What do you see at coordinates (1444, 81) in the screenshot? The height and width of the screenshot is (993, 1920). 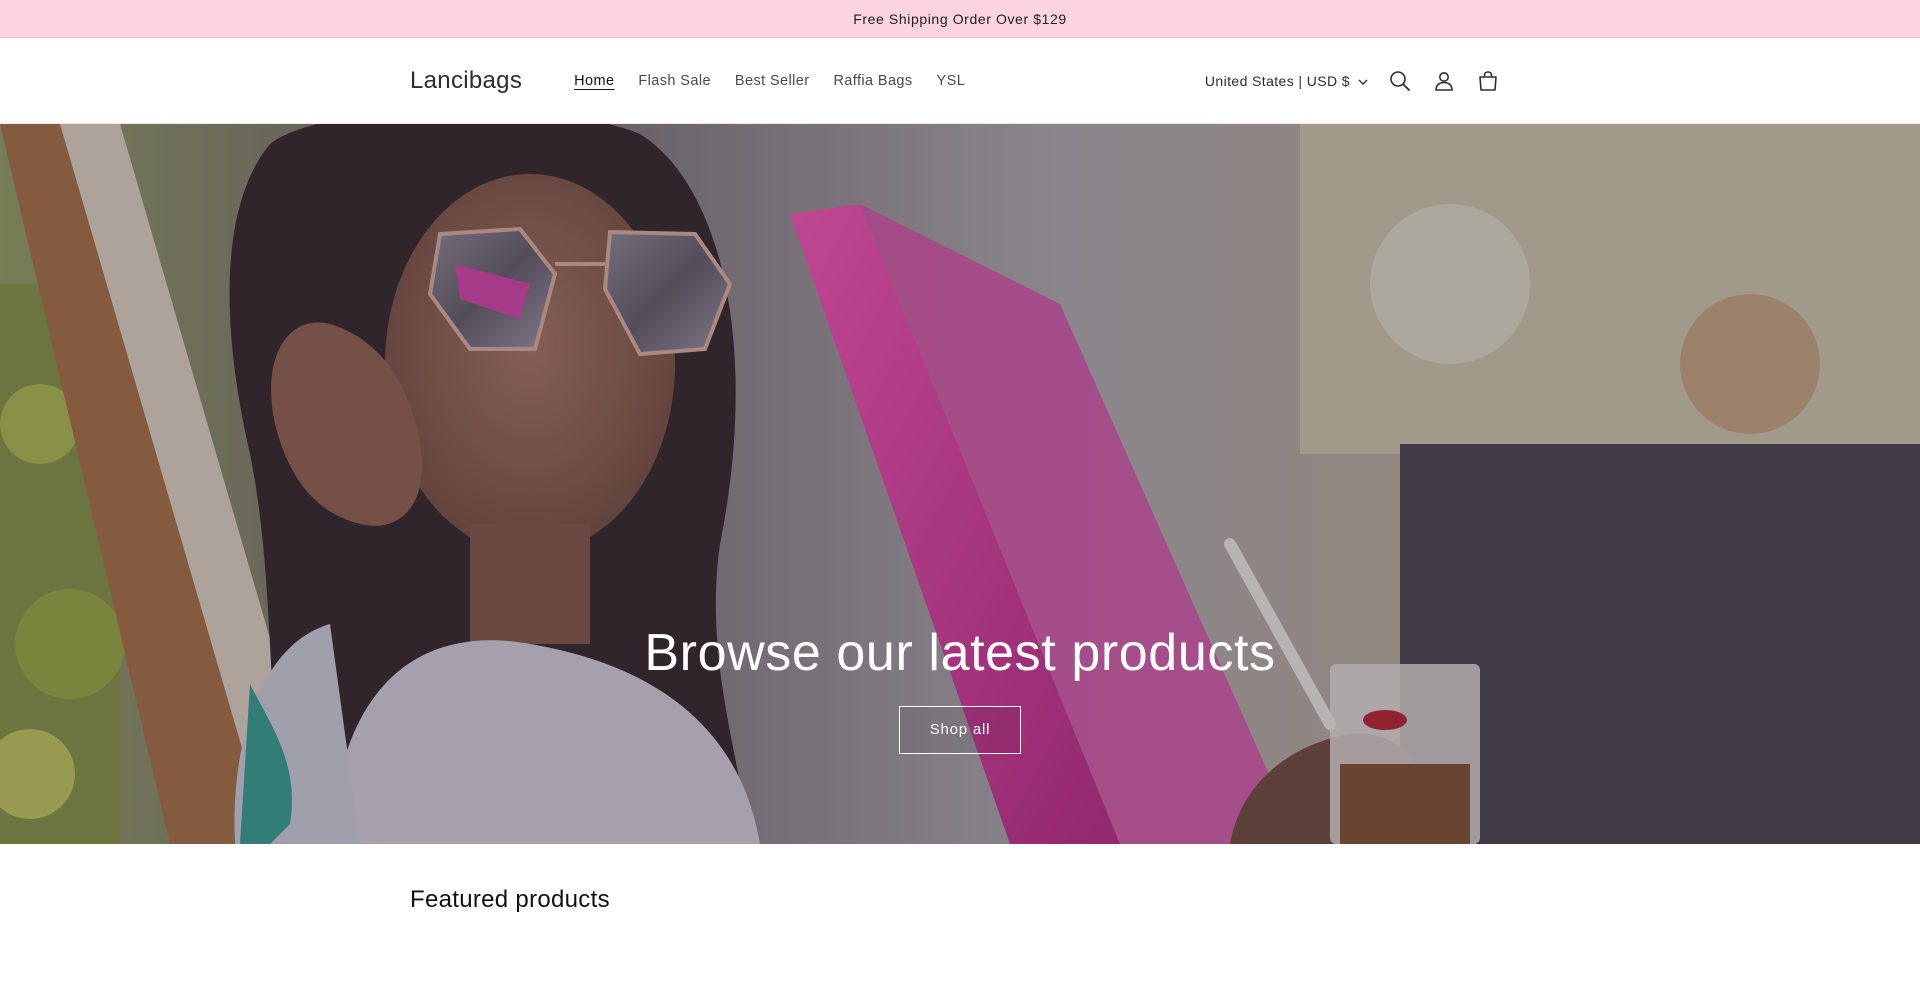 I see `account-icon` at bounding box center [1444, 81].